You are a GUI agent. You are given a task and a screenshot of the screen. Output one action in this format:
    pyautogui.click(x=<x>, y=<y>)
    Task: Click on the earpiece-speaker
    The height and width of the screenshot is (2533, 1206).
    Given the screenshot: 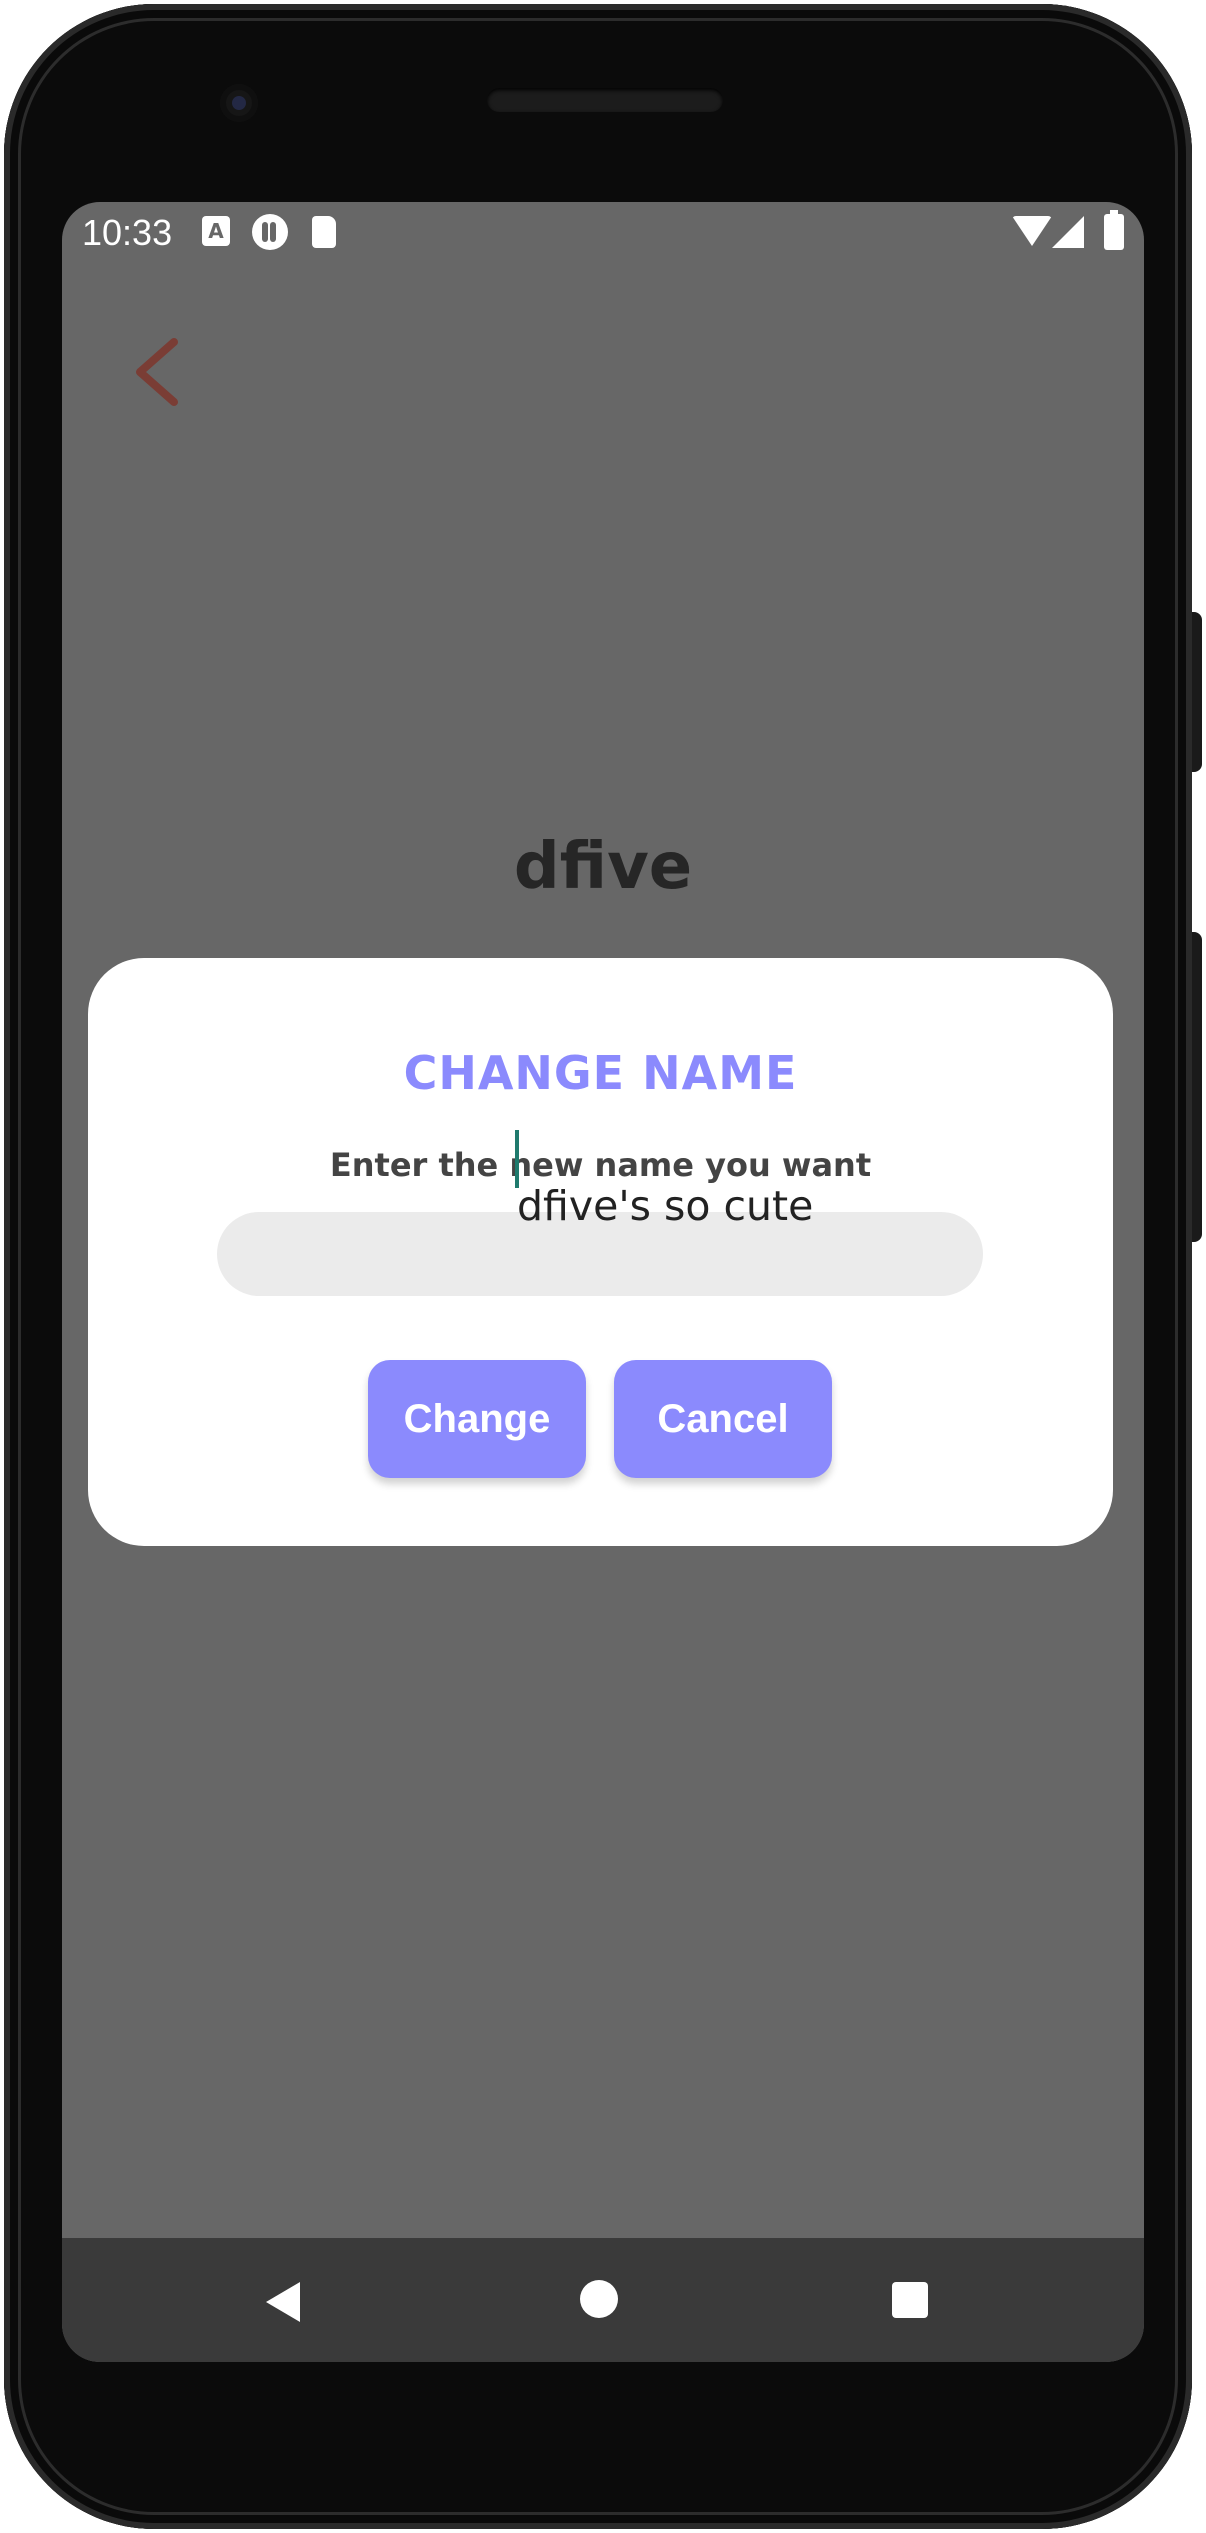 What is the action you would take?
    pyautogui.click(x=605, y=100)
    